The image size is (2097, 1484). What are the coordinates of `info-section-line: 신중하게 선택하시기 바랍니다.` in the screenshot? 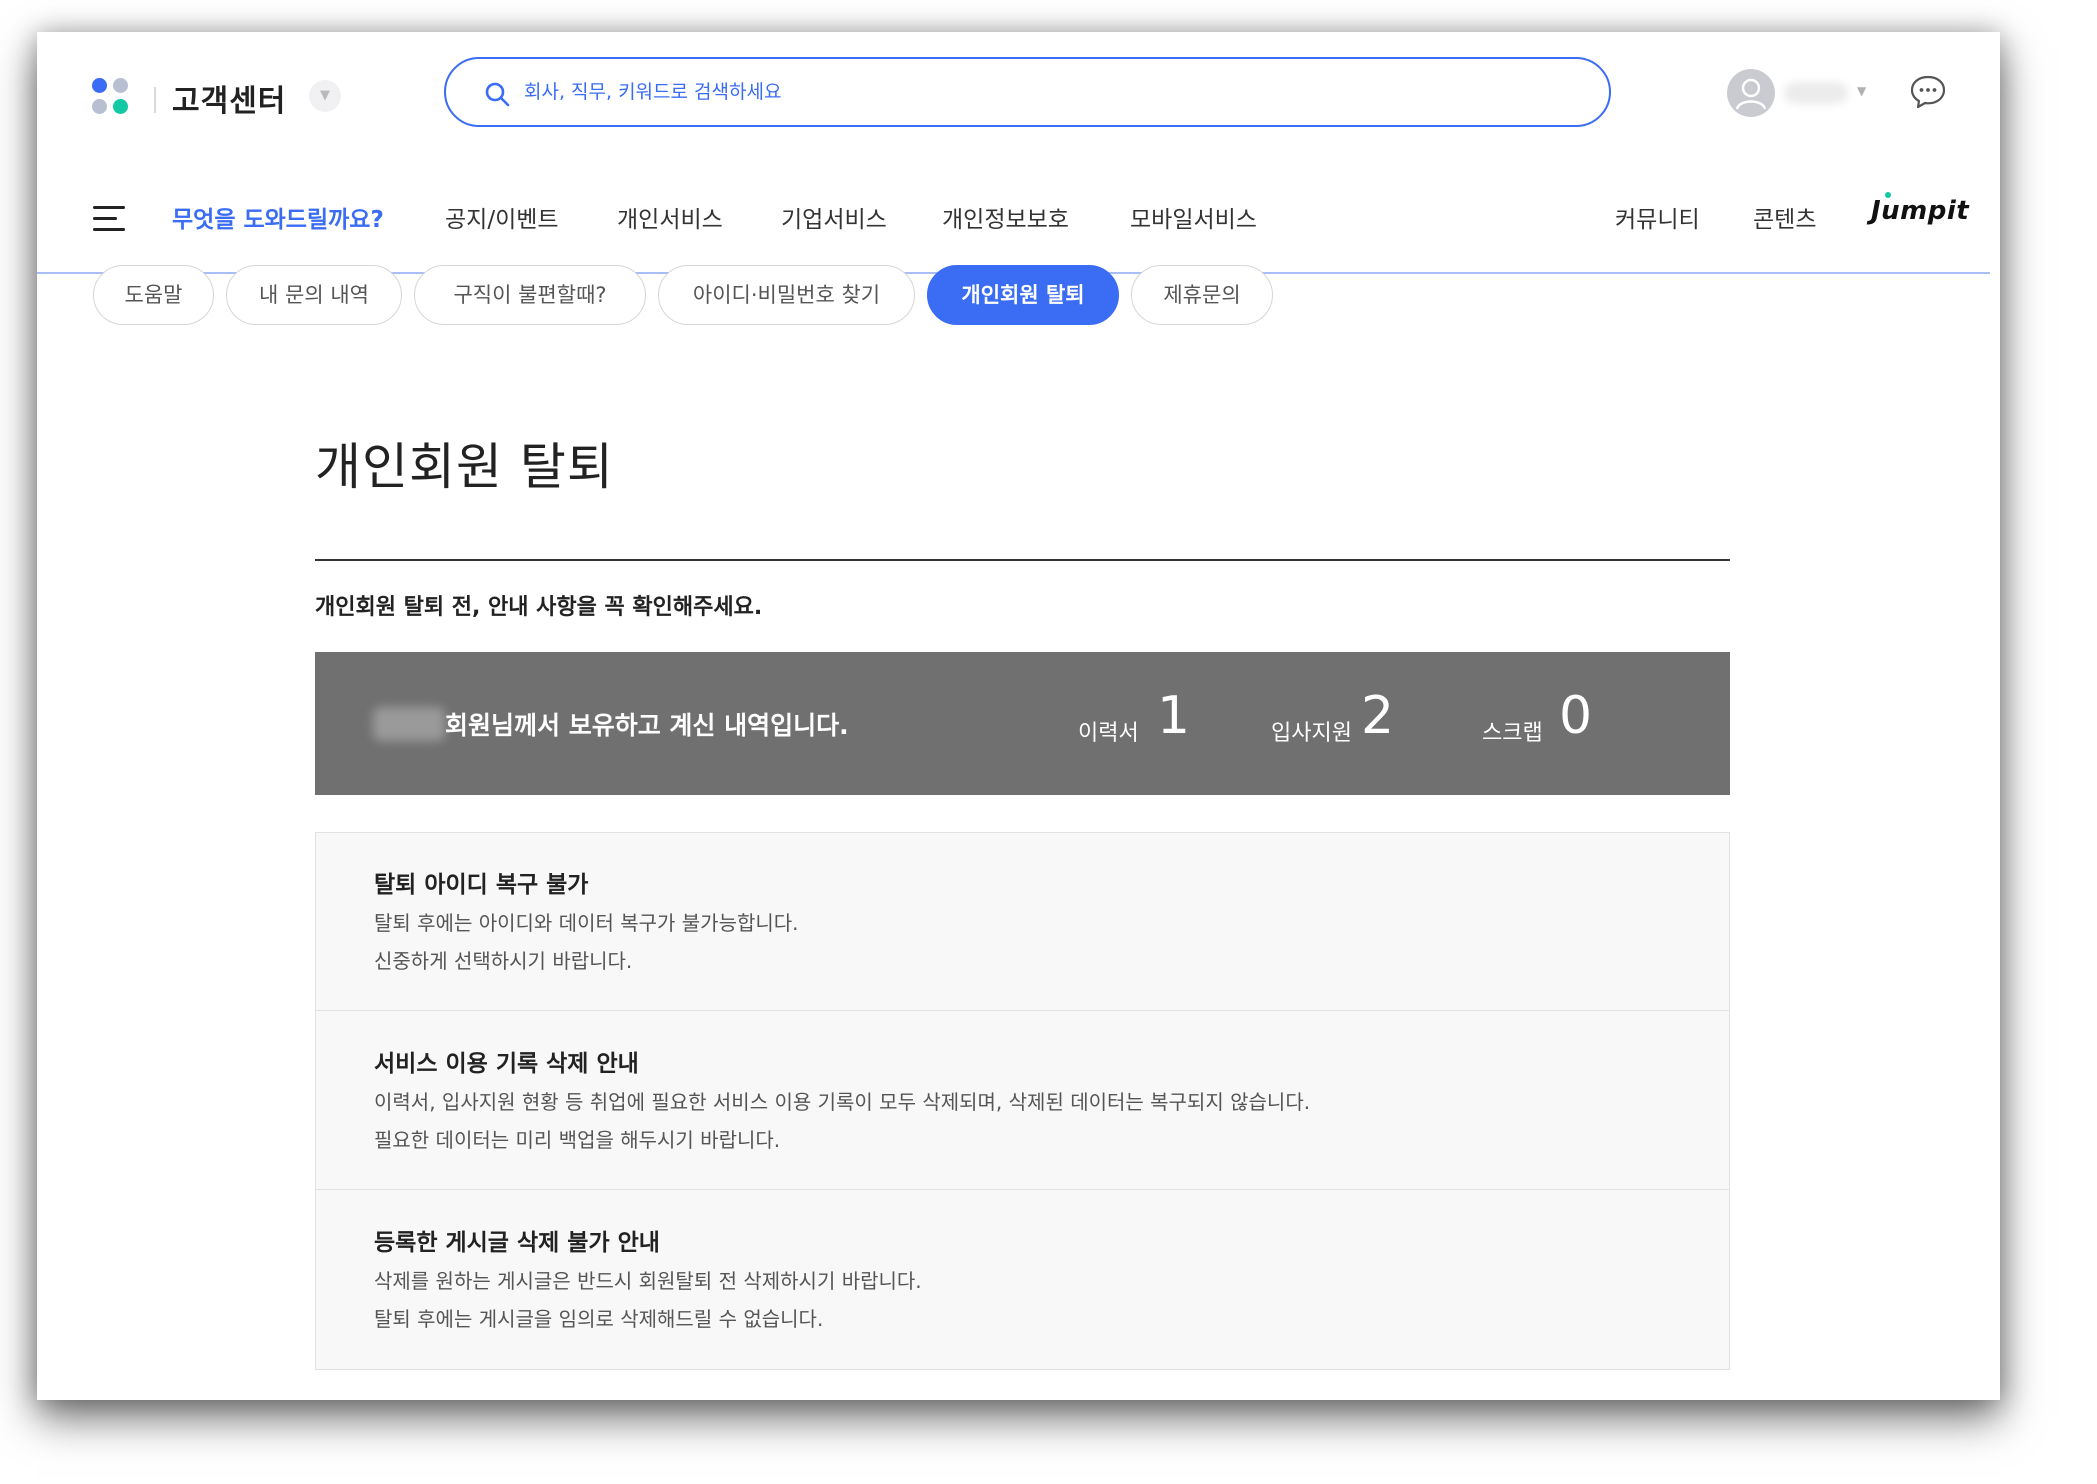 It's located at (503, 961).